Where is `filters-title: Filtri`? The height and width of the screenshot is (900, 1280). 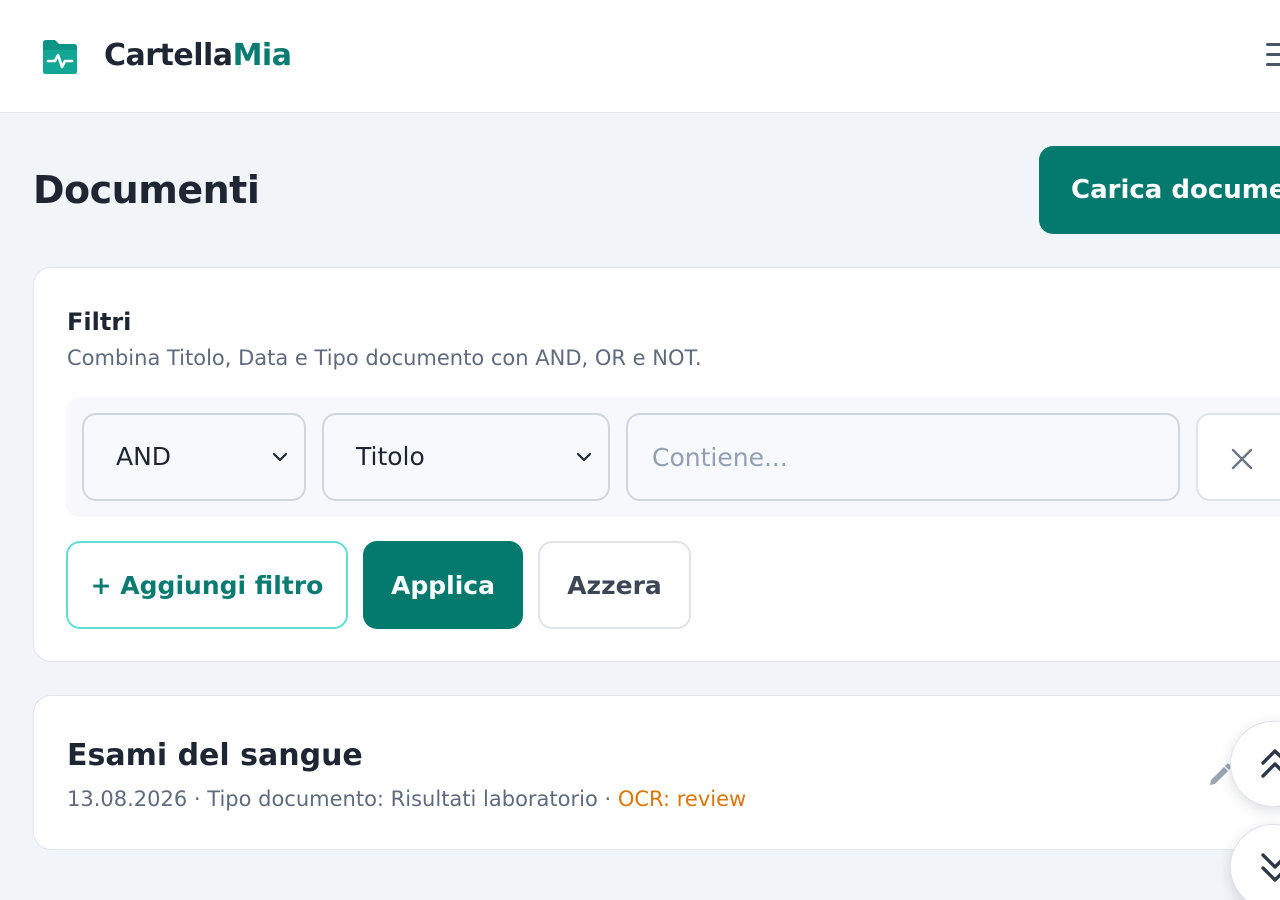
filters-title: Filtri is located at coordinates (99, 322).